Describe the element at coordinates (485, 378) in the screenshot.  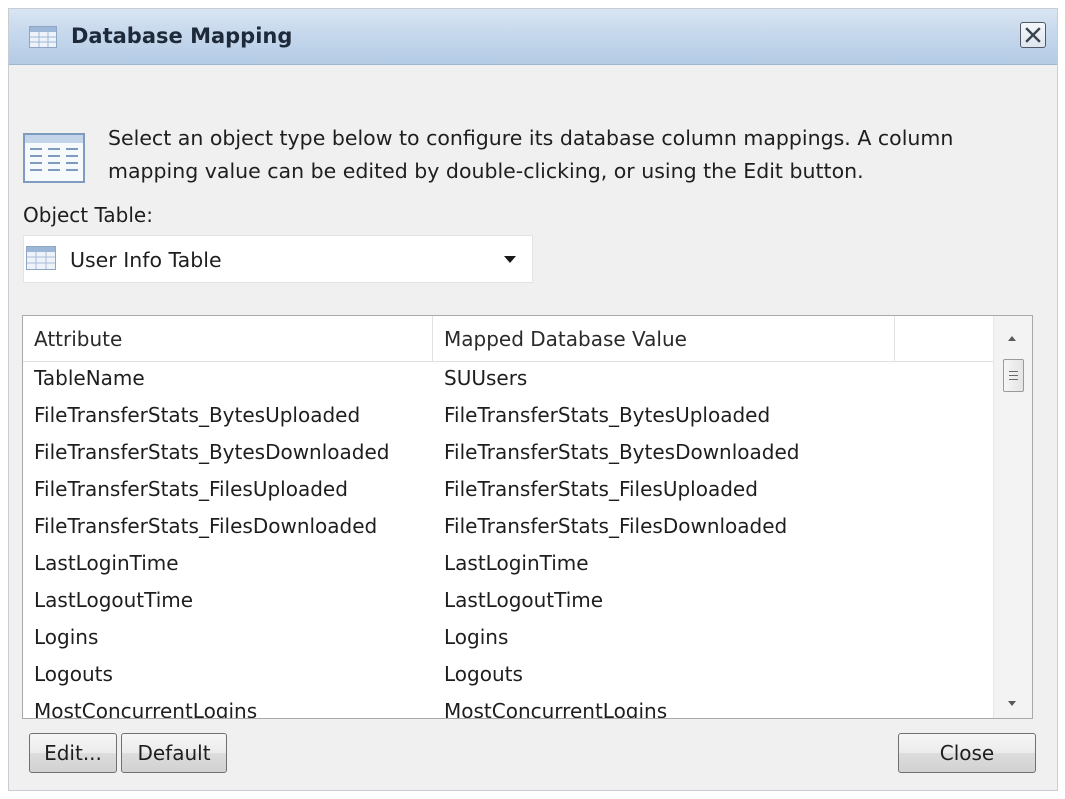
I see `mapped-value-cell: SUUsers` at that location.